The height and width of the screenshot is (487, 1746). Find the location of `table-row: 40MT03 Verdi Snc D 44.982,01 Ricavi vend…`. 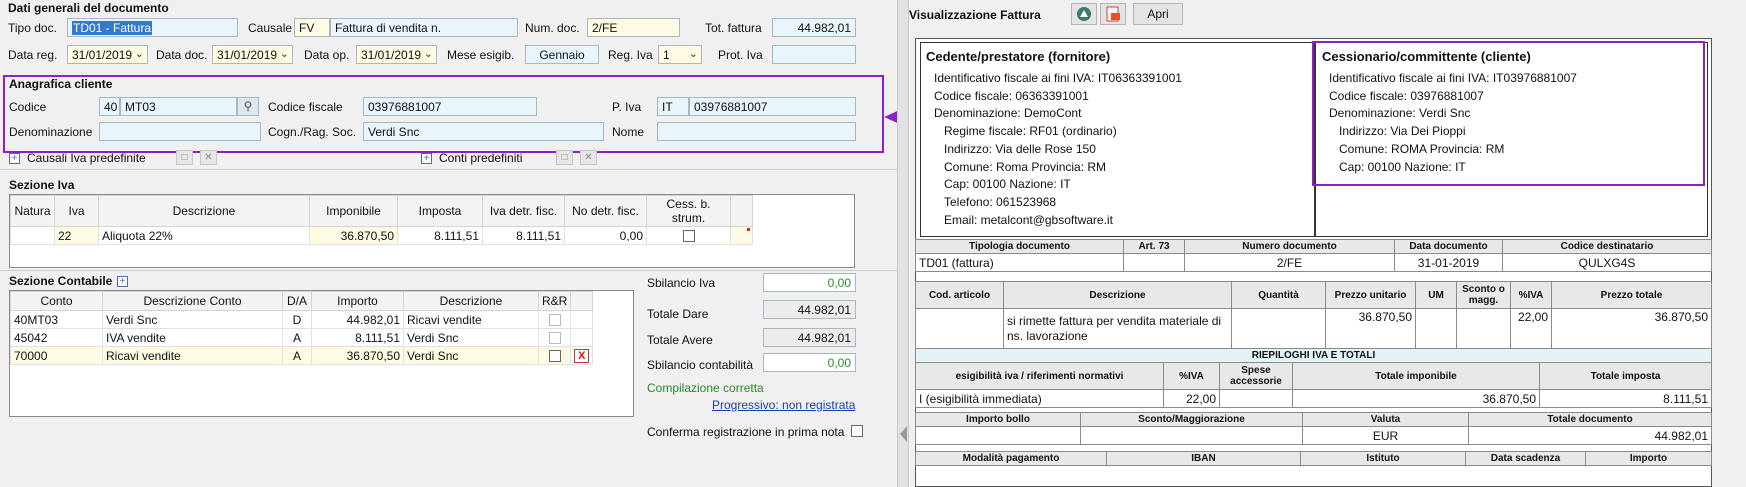

table-row: 40MT03 Verdi Snc D 44.982,01 Ricavi vend… is located at coordinates (302, 319).